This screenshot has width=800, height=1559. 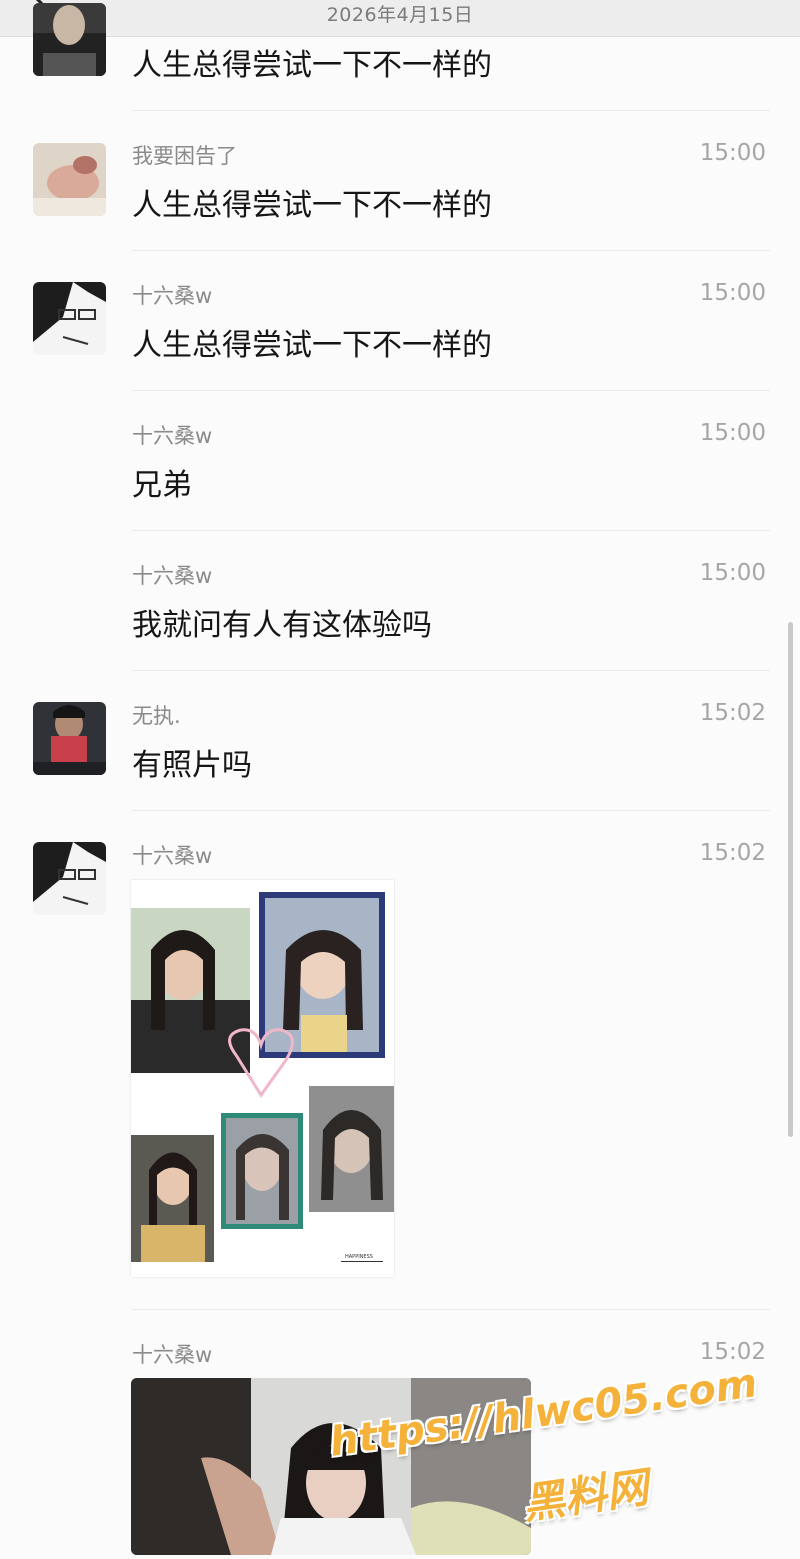 What do you see at coordinates (184, 156) in the screenshot?
I see `sender-name: 我要困告了` at bounding box center [184, 156].